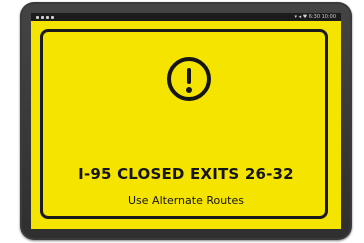 This screenshot has height=243, width=364. I want to click on status-icons-right: ▾ ◂ ♥ 6:30 10:00, so click(316, 17).